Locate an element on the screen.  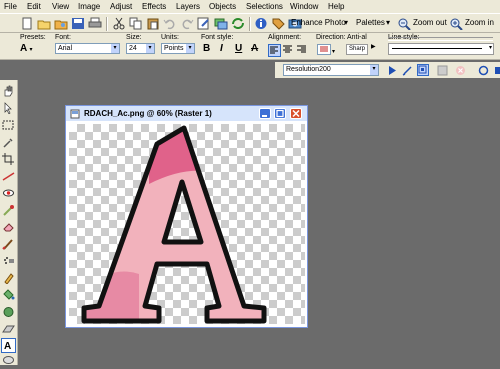
selection-tool-icon is located at coordinates (8, 125).